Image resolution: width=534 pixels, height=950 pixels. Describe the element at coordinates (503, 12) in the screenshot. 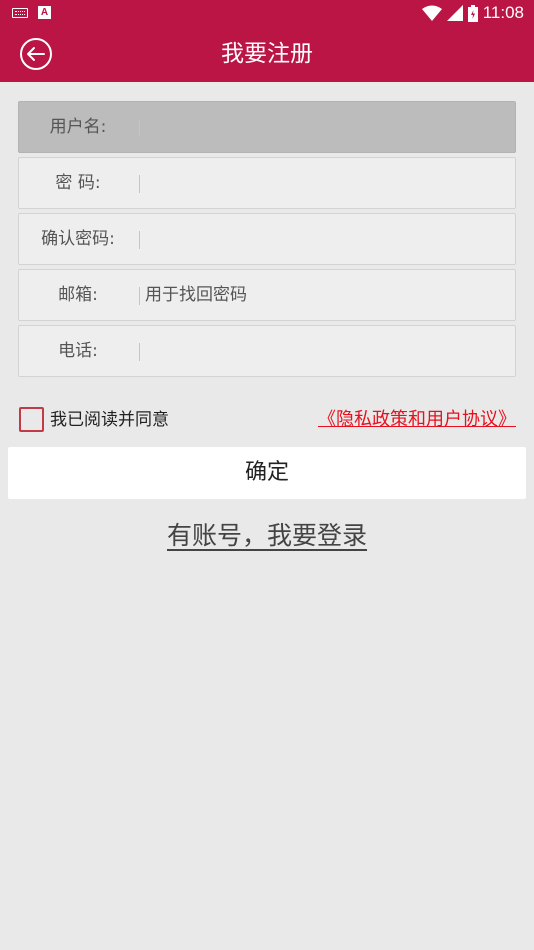

I see `status-time: 11:08` at that location.